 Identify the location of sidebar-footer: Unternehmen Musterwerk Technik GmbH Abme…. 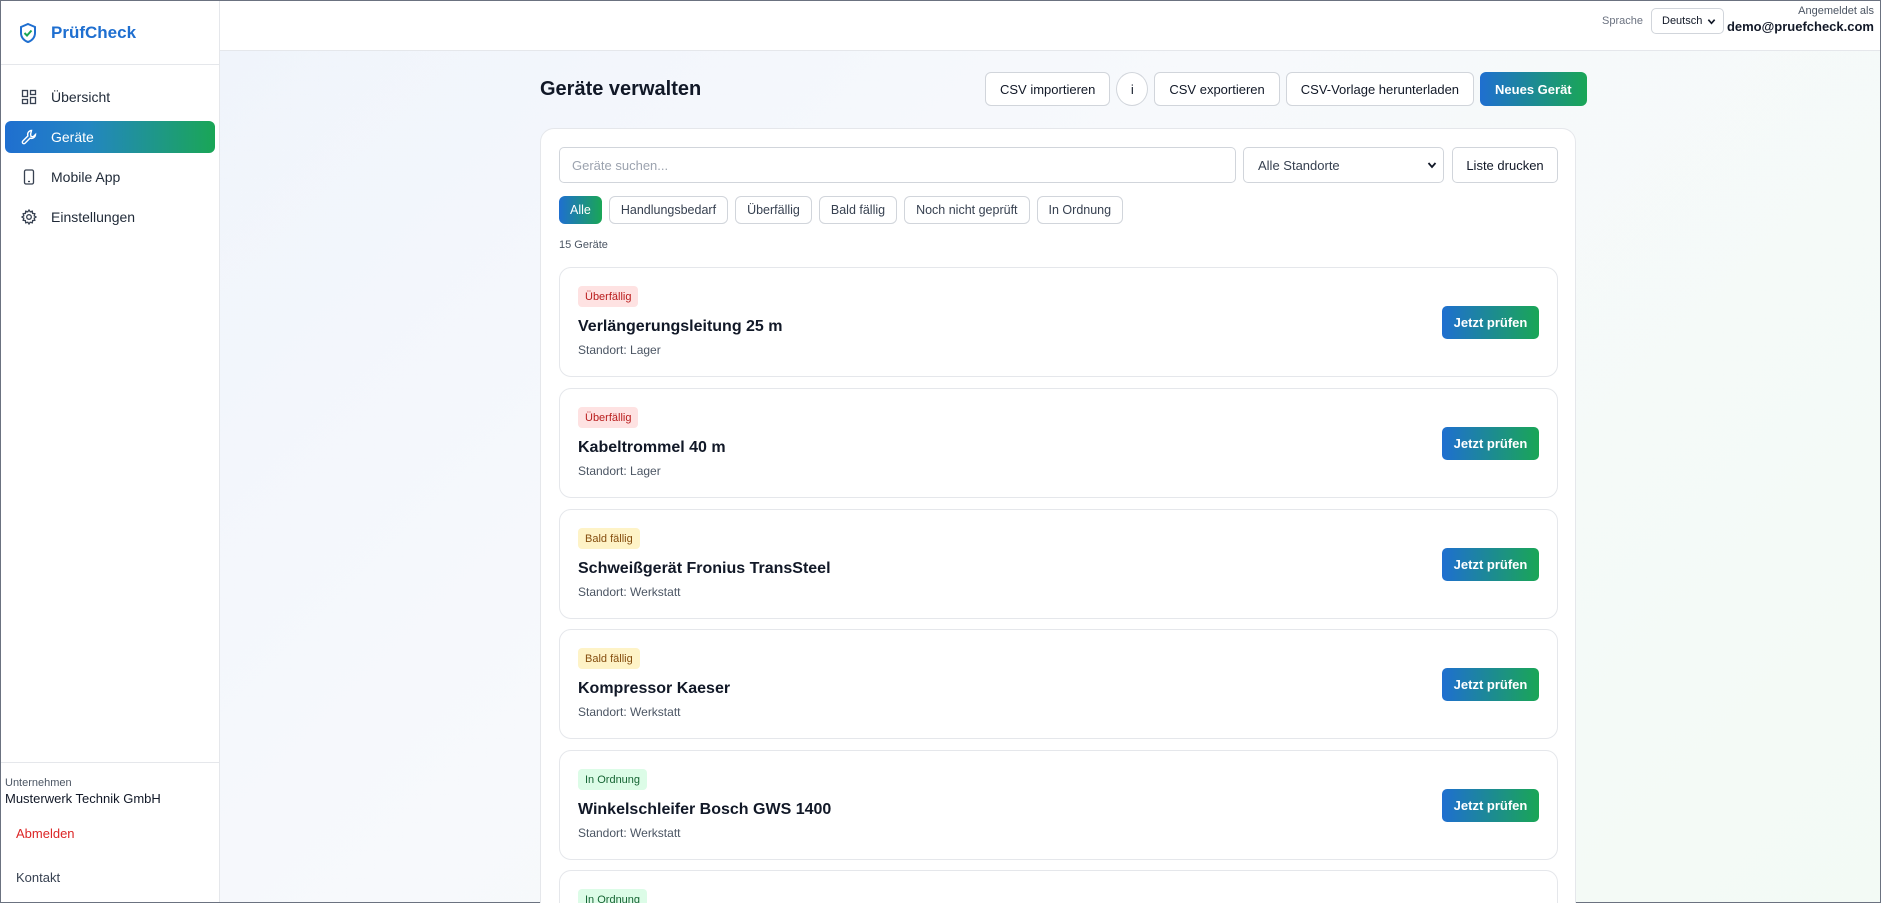
(110, 832).